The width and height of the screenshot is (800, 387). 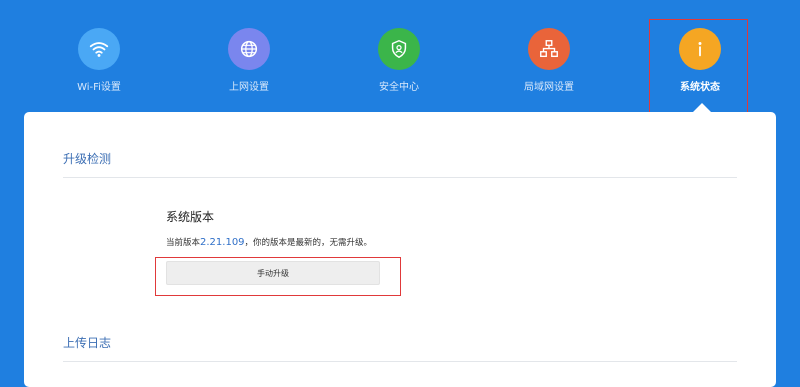 What do you see at coordinates (702, 107) in the screenshot?
I see `active-tab-pointer` at bounding box center [702, 107].